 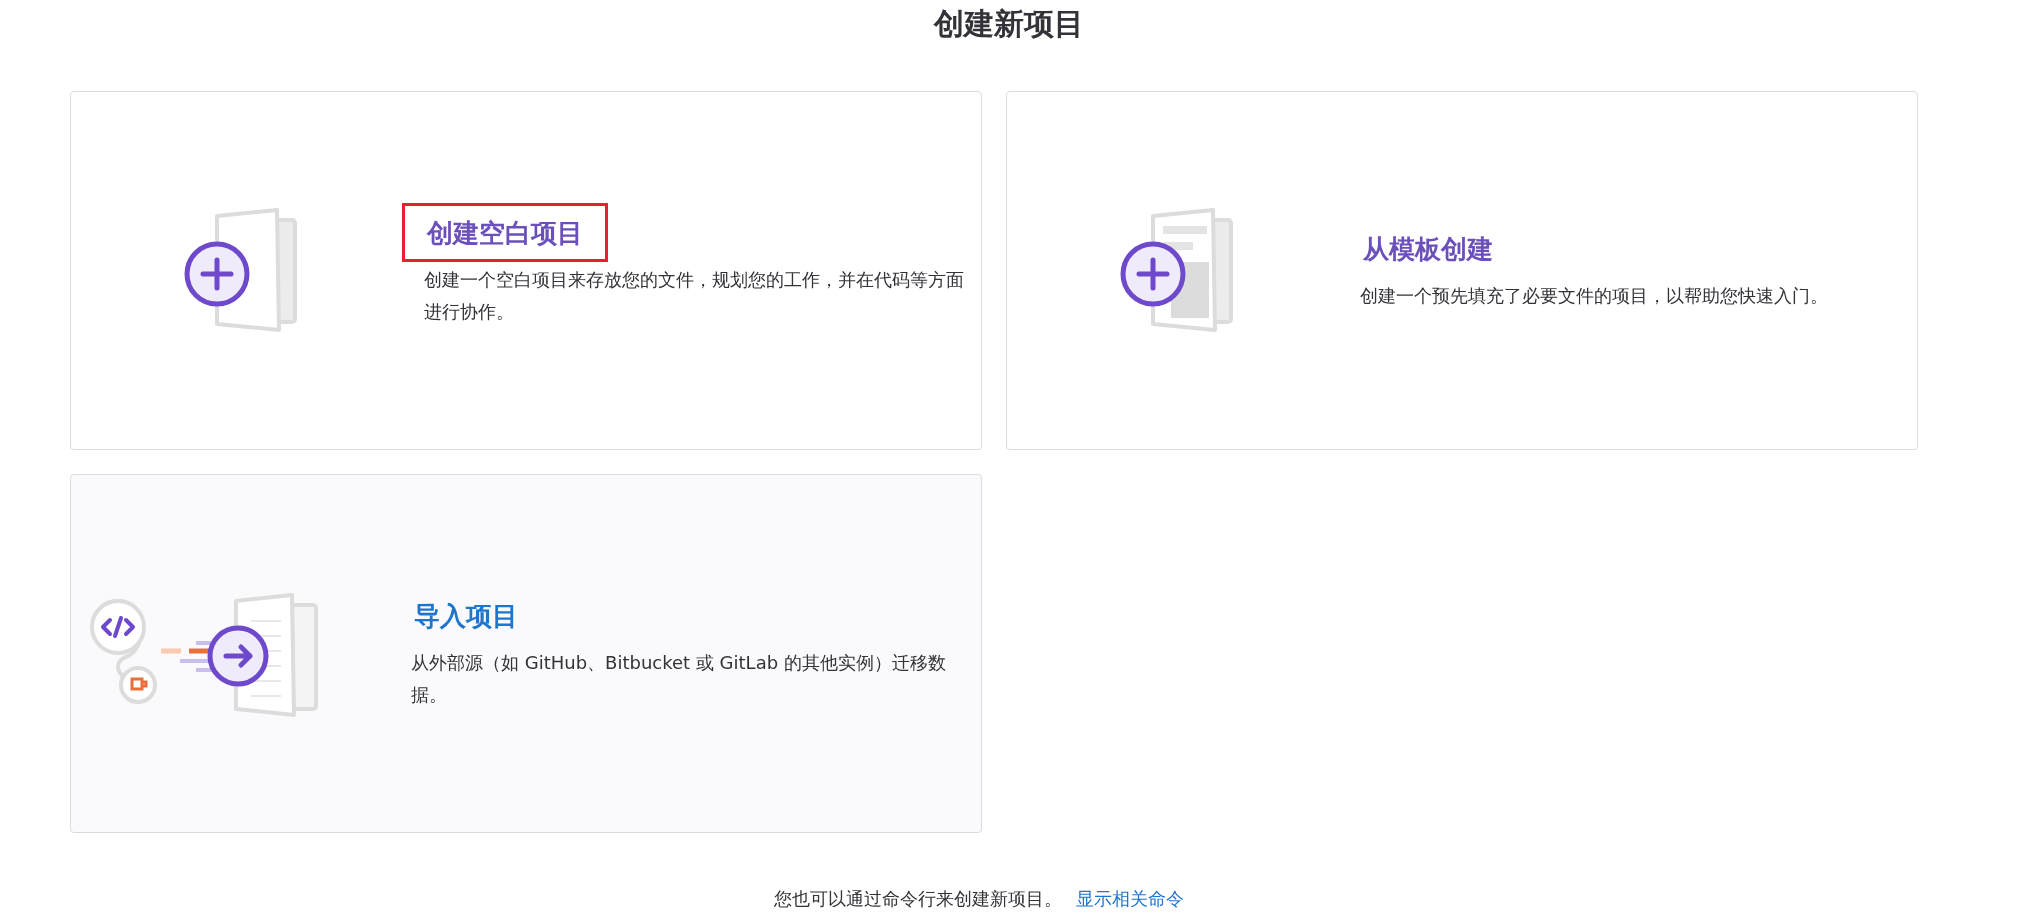 I want to click on footer-text: 您也可以通过命令行来创建新项目。, so click(x=917, y=899).